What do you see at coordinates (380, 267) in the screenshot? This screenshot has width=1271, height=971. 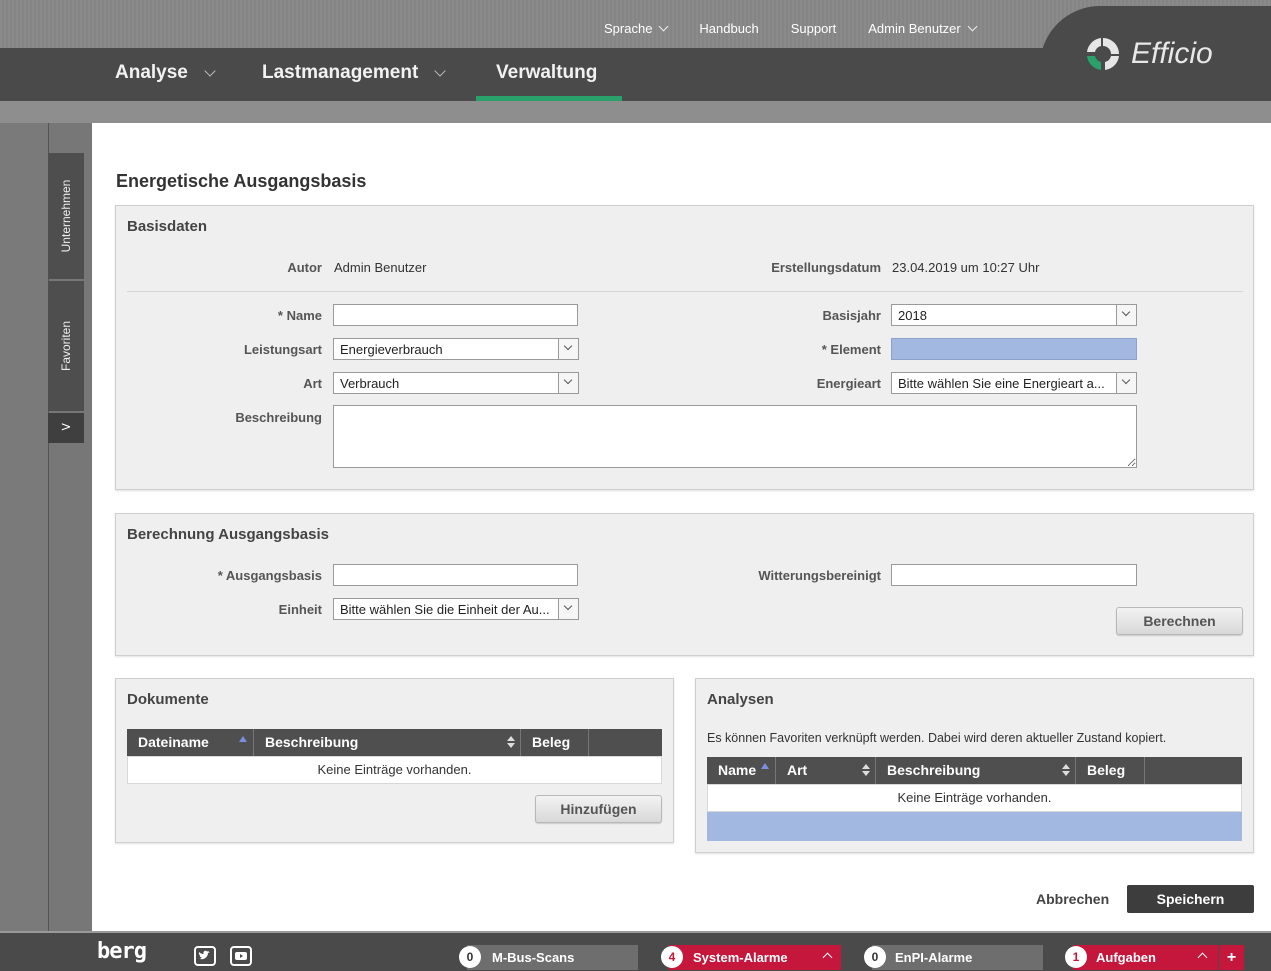 I see `author-value: Admin Benutzer` at bounding box center [380, 267].